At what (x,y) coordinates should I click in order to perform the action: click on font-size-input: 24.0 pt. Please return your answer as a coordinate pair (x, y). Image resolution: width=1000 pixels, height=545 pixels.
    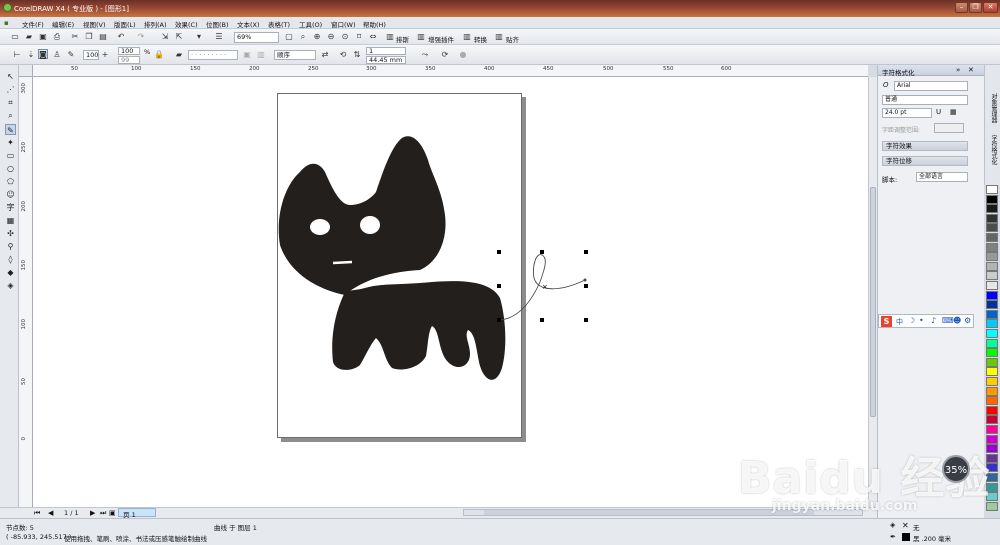
    Looking at the image, I should click on (907, 113).